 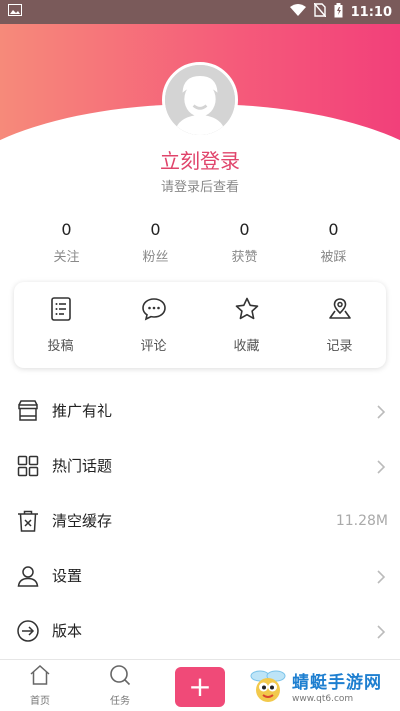 What do you see at coordinates (199, 187) in the screenshot?
I see `login-subtitle: 请登录后查看` at bounding box center [199, 187].